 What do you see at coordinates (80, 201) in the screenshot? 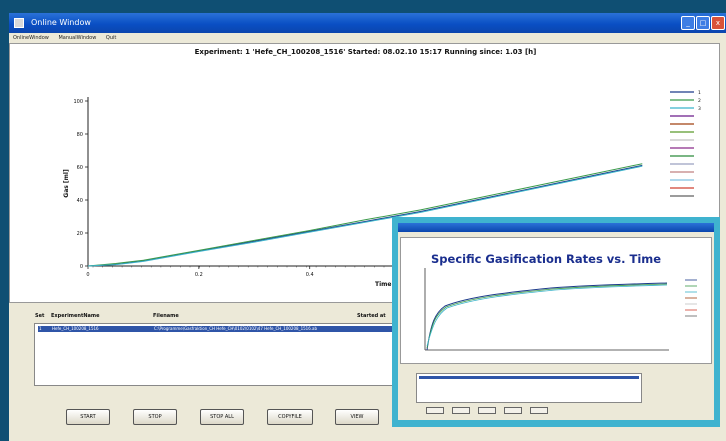
I see `y-tick-label: 40` at bounding box center [80, 201].